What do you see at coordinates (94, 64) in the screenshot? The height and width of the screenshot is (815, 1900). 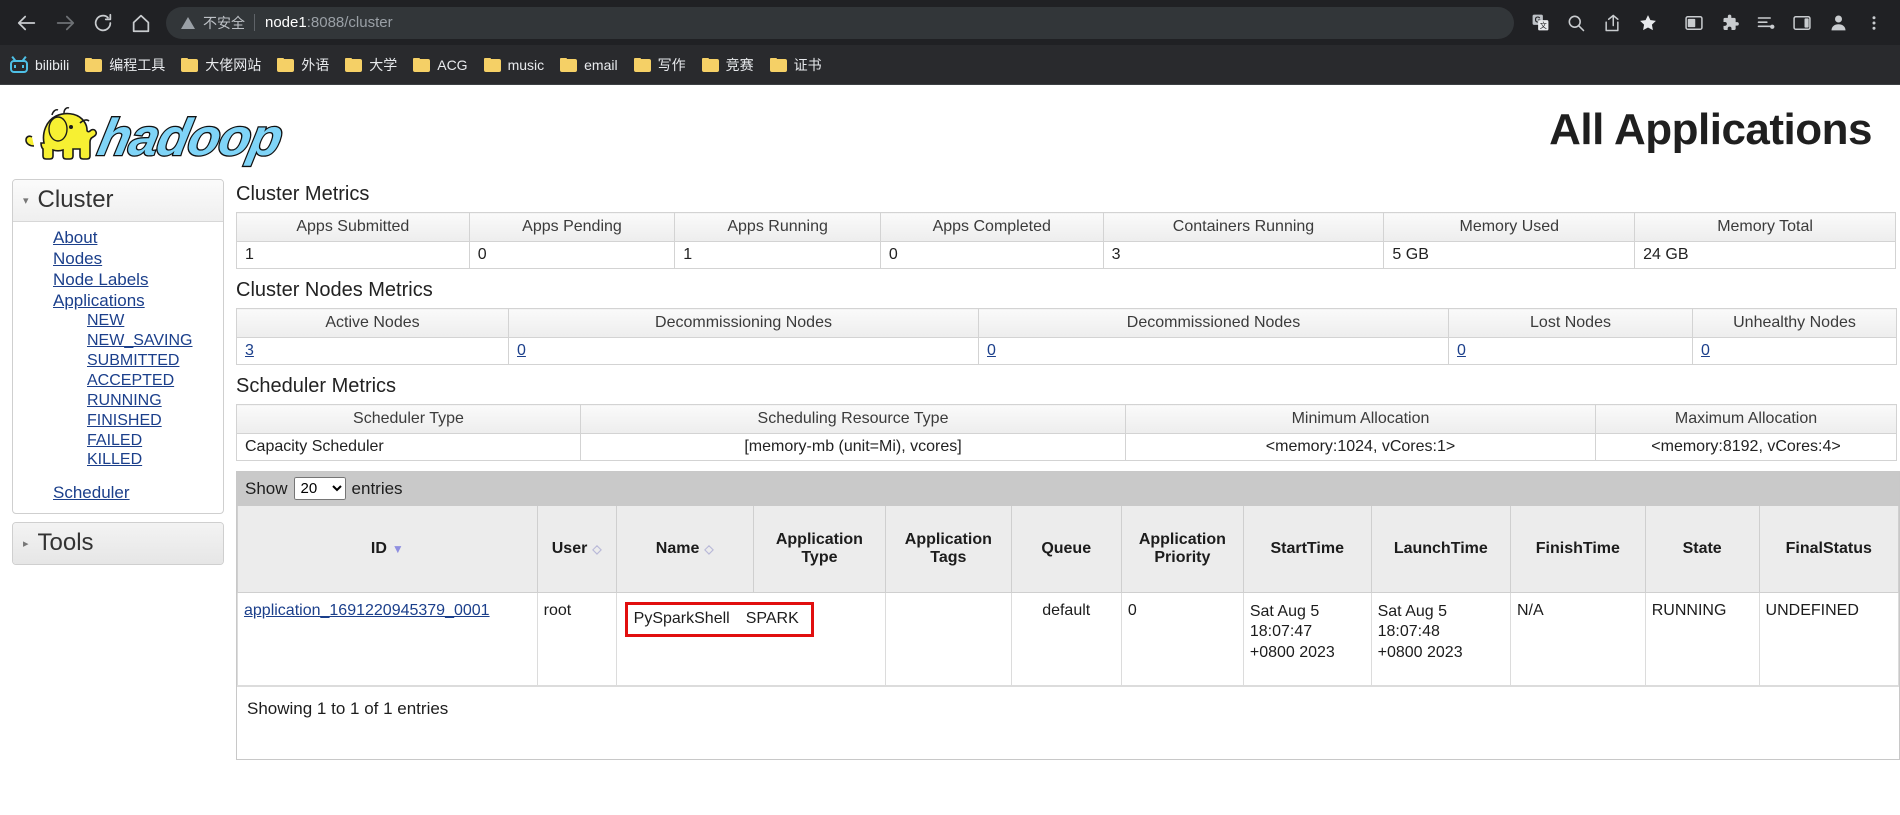 I see `folder-icon` at bounding box center [94, 64].